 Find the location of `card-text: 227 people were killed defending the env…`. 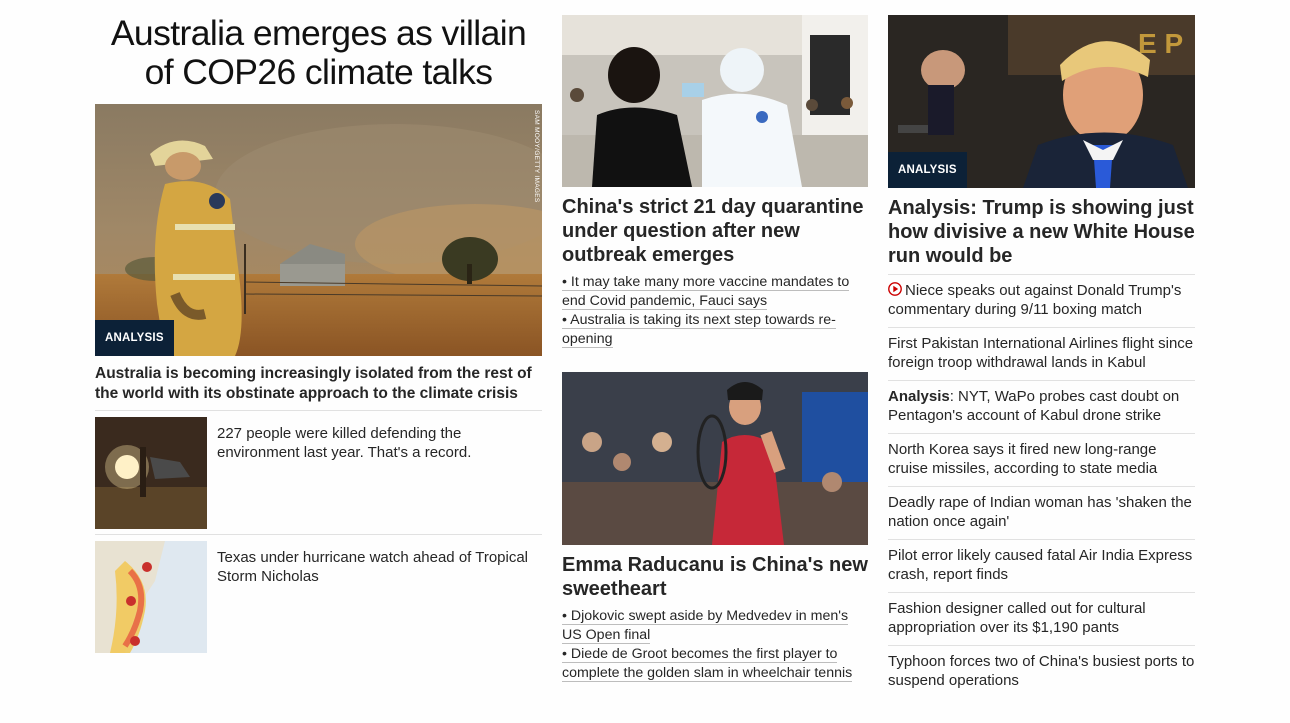

card-text: 227 people were killed defending the env… is located at coordinates (379, 476).